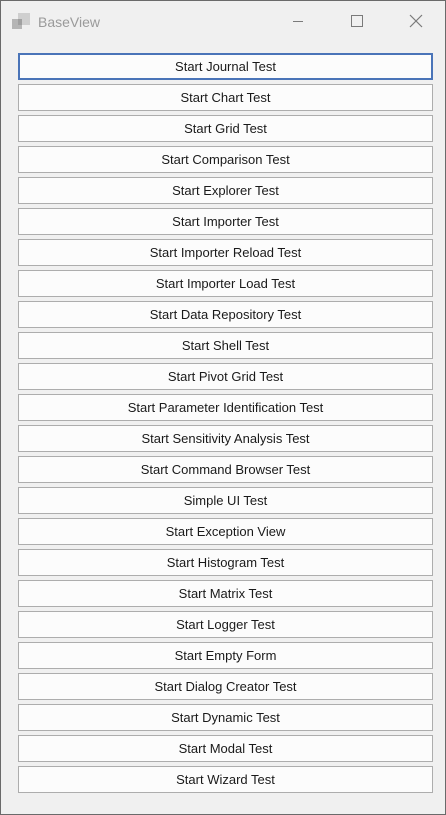 The image size is (446, 815). What do you see at coordinates (223, 21) in the screenshot?
I see `title-bar: BaseView` at bounding box center [223, 21].